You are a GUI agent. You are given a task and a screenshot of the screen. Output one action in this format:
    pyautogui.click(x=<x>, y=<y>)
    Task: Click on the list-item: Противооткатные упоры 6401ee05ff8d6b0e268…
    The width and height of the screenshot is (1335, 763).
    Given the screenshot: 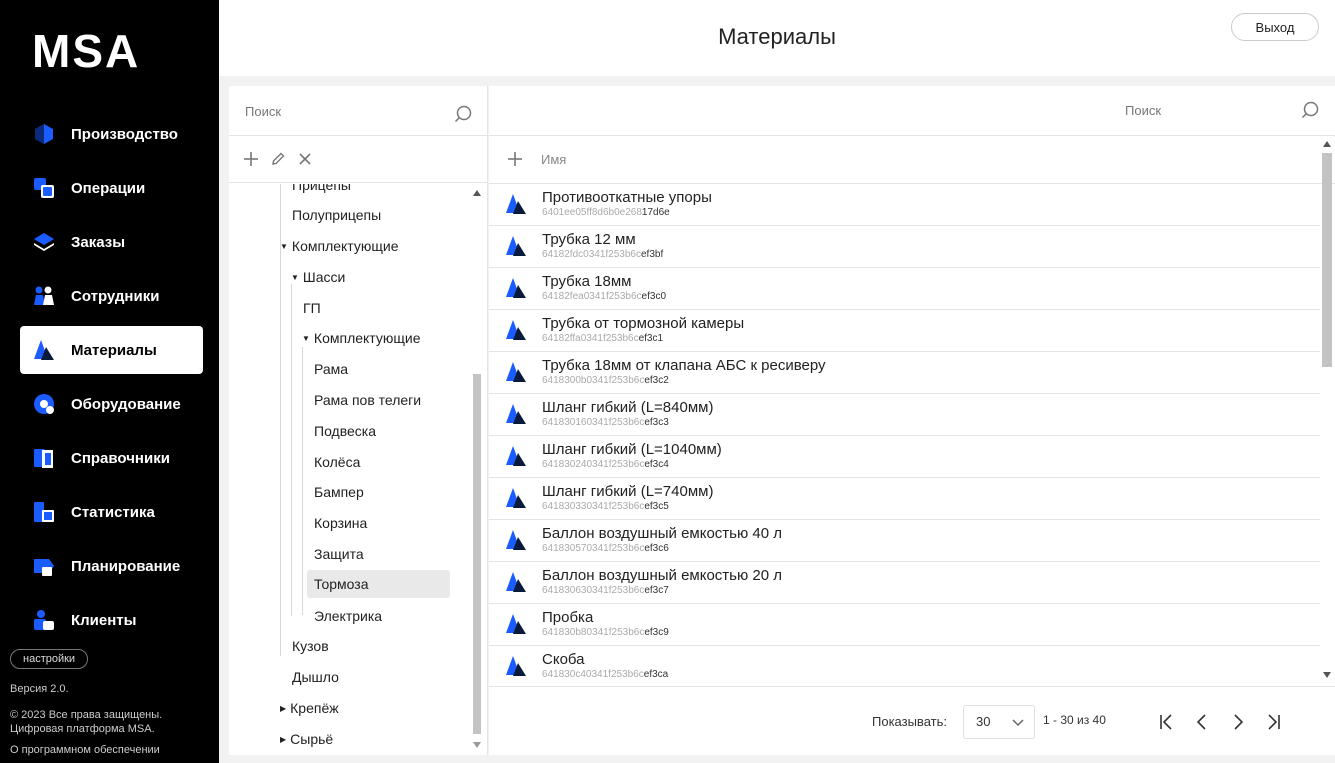 What is the action you would take?
    pyautogui.click(x=904, y=205)
    